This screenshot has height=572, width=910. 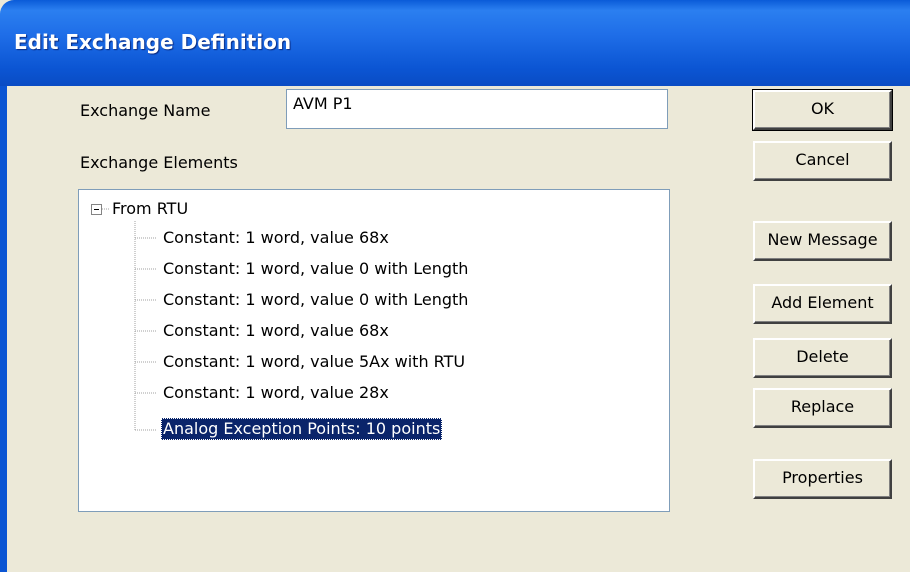 What do you see at coordinates (822, 304) in the screenshot?
I see `add-element-button: Add Element` at bounding box center [822, 304].